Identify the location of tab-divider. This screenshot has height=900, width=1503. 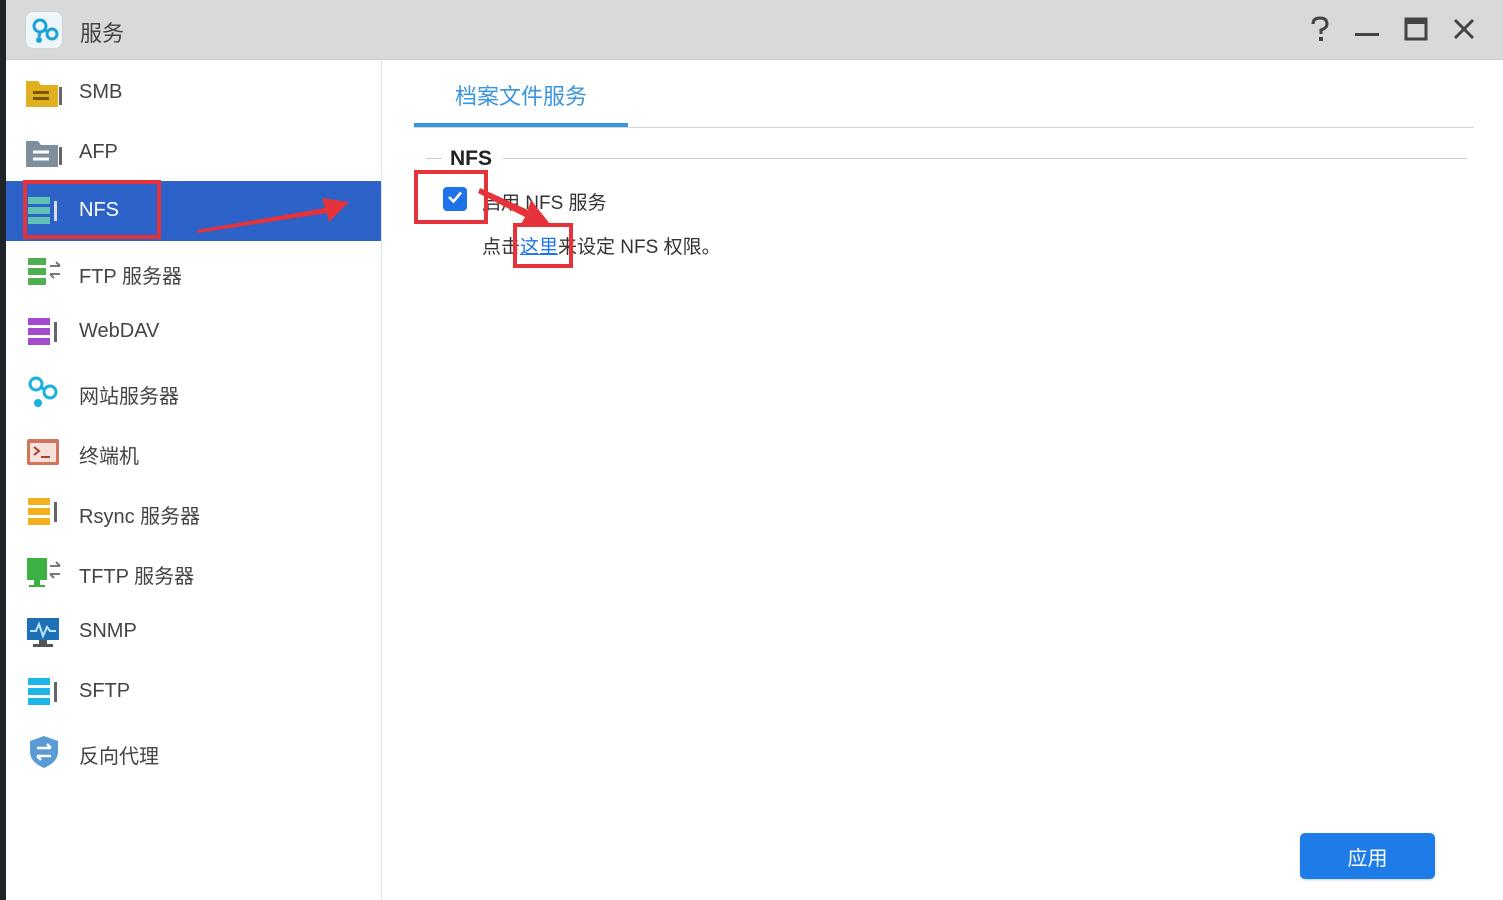
(944, 127).